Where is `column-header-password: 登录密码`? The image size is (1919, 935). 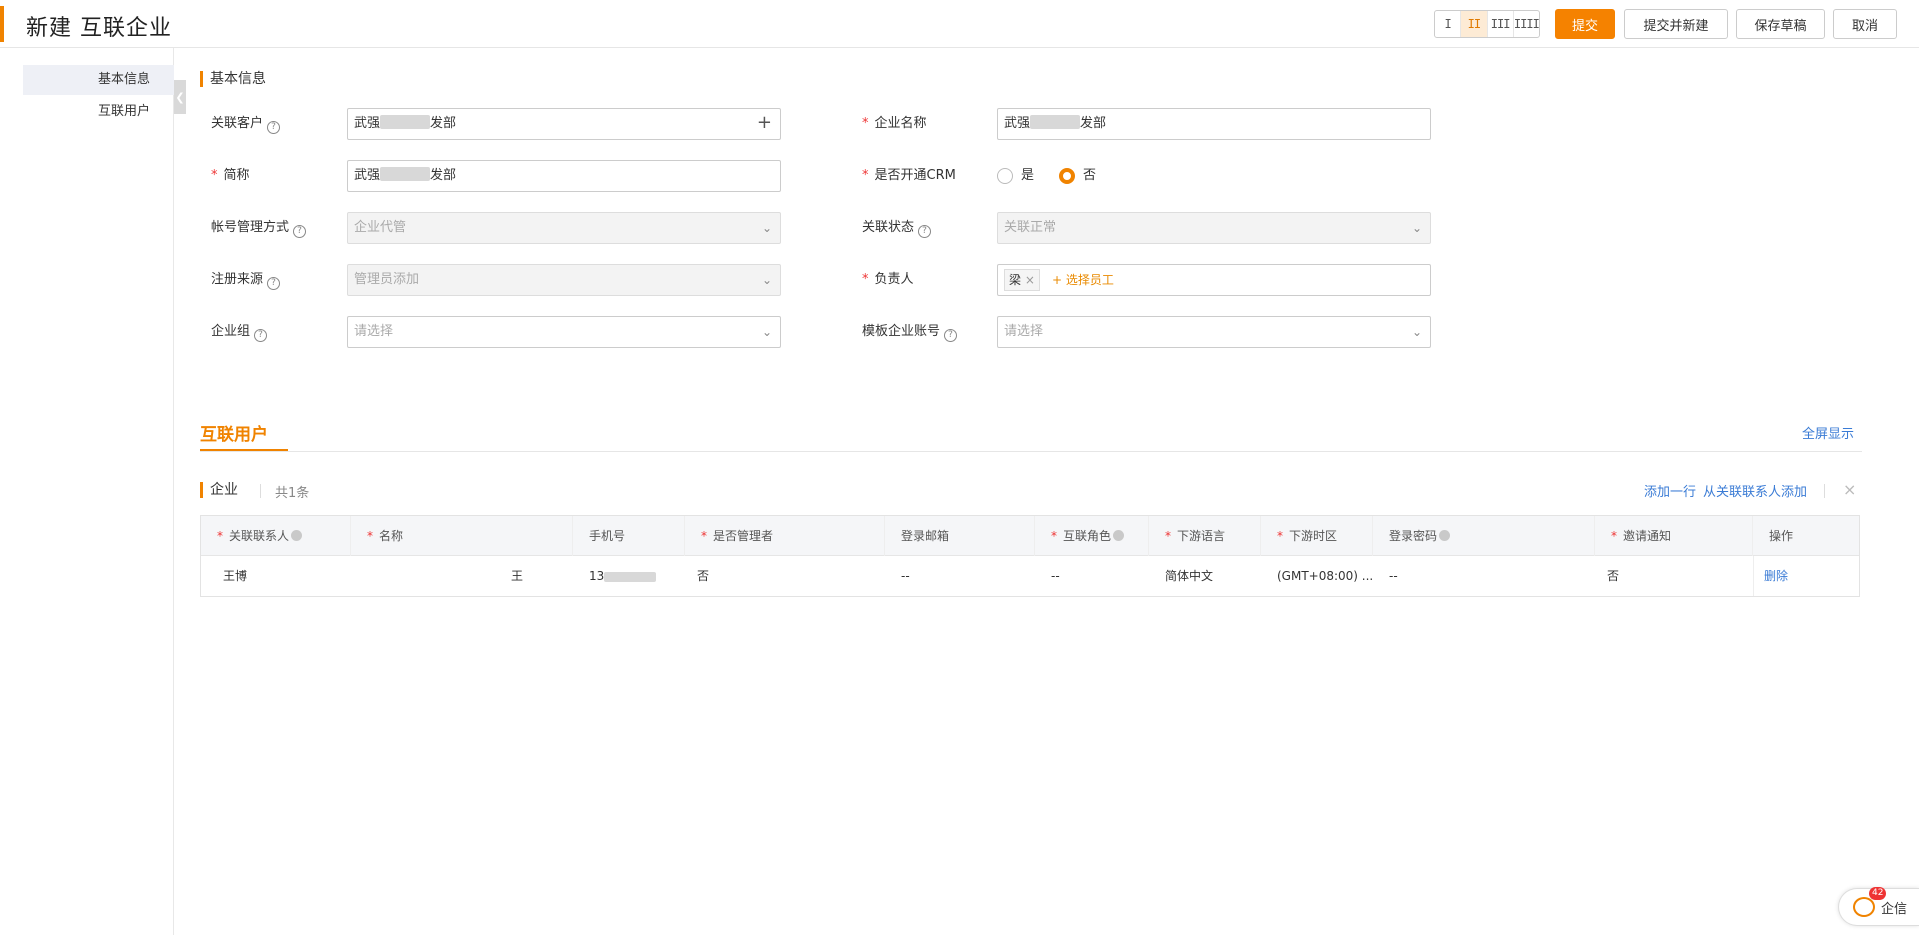
column-header-password: 登录密码 is located at coordinates (1484, 536).